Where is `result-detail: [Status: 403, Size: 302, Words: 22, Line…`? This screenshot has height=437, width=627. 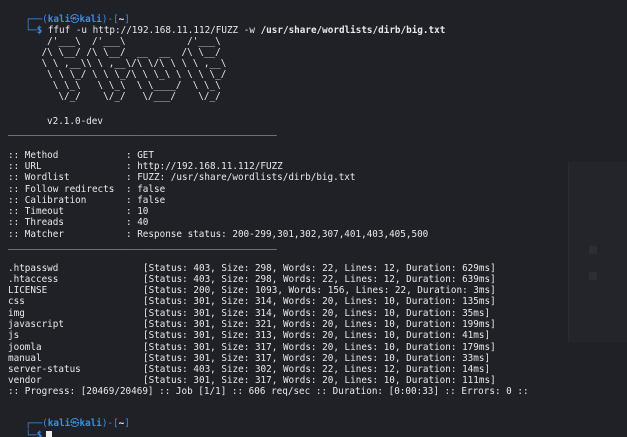 result-detail: [Status: 403, Size: 302, Words: 22, Line… is located at coordinates (317, 369).